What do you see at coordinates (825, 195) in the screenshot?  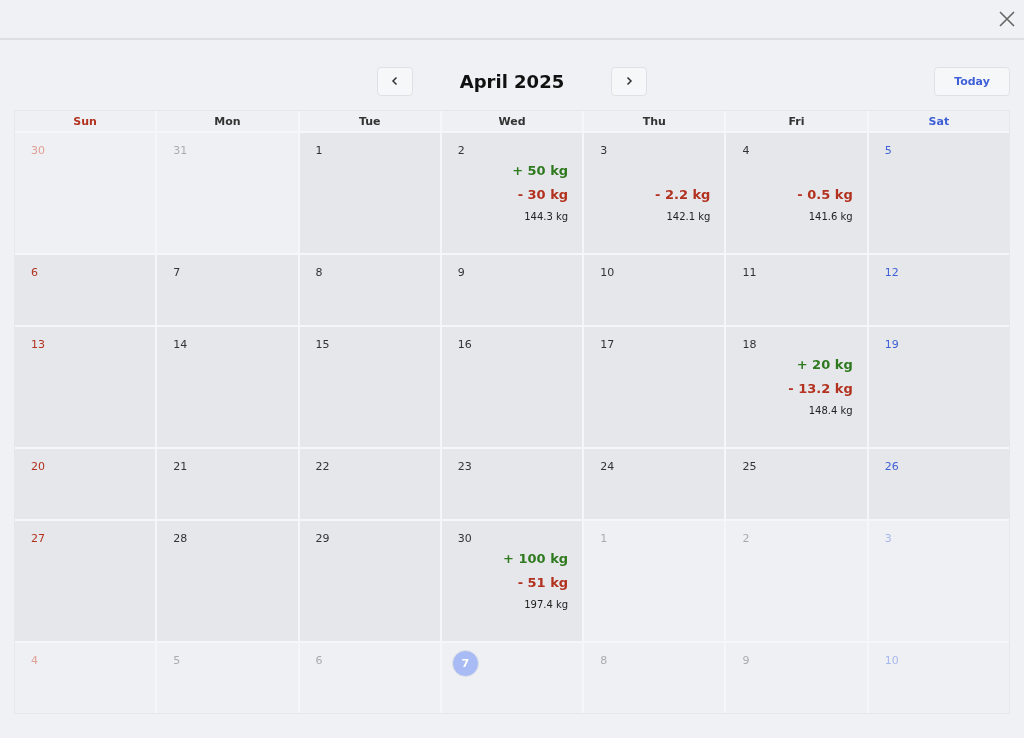 I see `loss-value: - 0.5 kg` at bounding box center [825, 195].